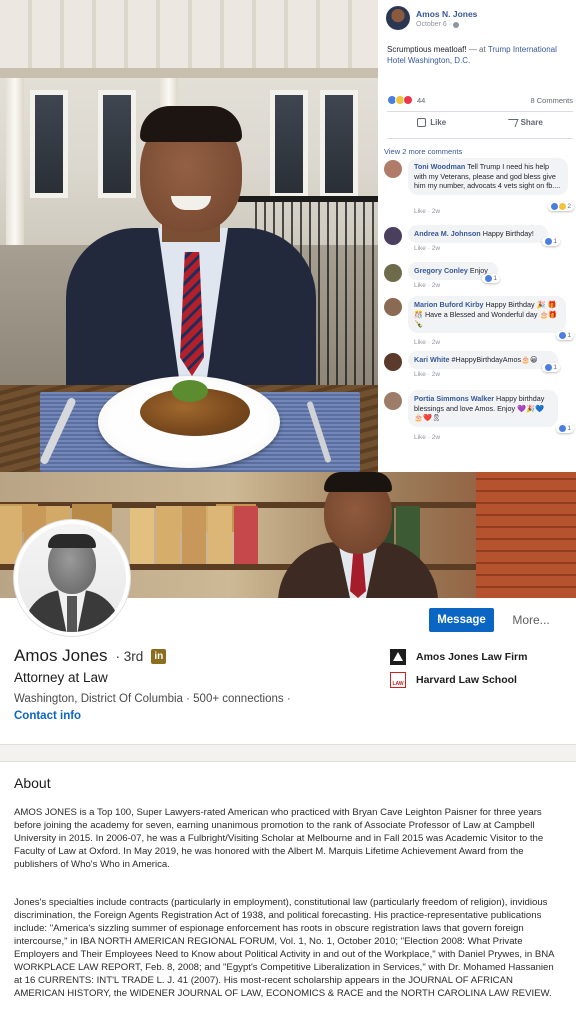 The width and height of the screenshot is (576, 1024). Describe the element at coordinates (189, 39) in the screenshot. I see `ceiling` at that location.